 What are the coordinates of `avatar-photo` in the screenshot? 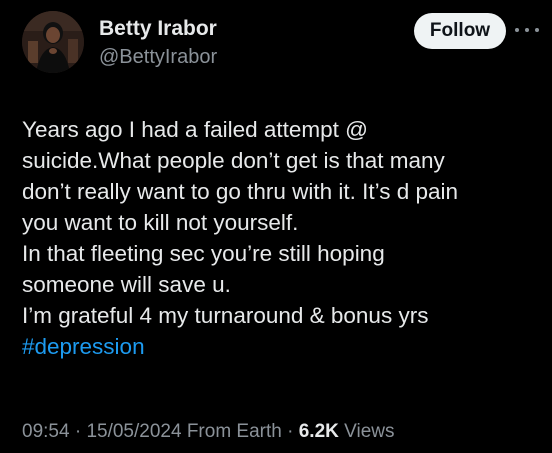 It's located at (53, 42).